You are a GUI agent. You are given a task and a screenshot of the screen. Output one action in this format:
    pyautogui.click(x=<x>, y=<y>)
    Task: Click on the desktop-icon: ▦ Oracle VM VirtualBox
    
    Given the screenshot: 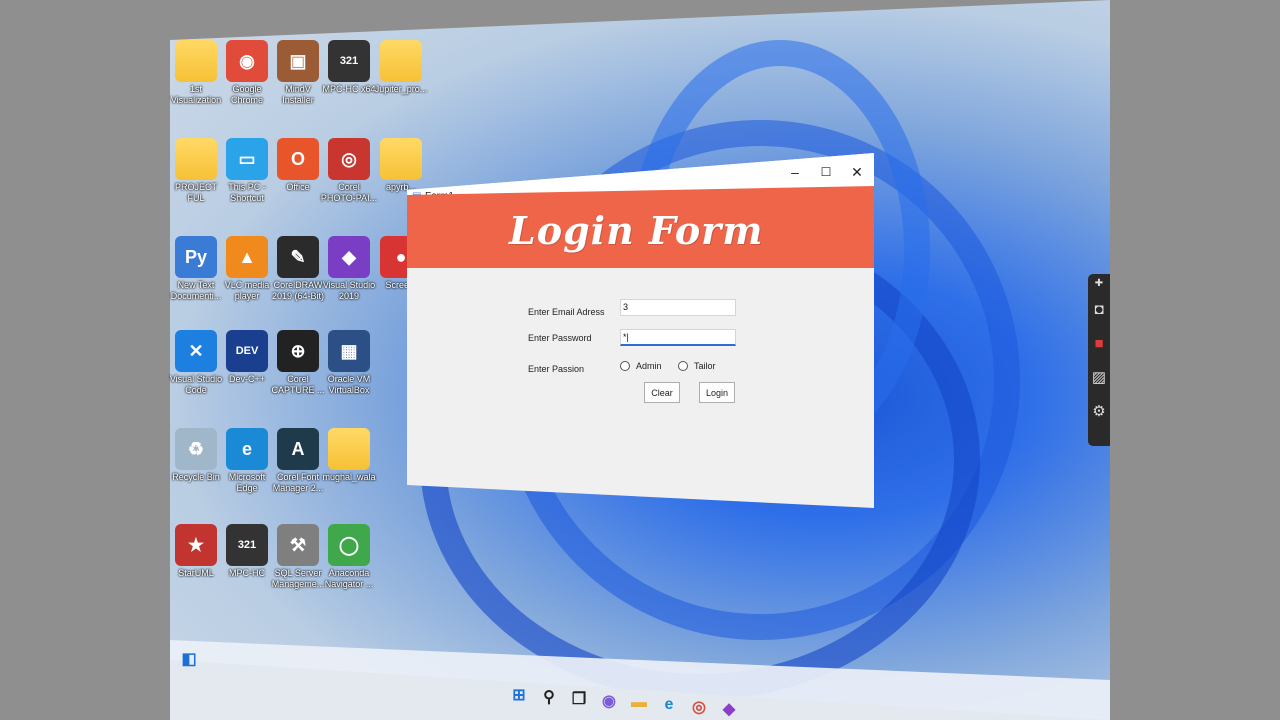 What is the action you would take?
    pyautogui.click(x=349, y=363)
    